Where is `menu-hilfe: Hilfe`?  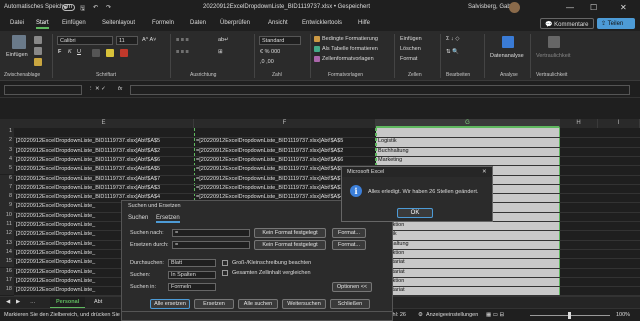
menu-hilfe: Hilfe is located at coordinates (364, 23).